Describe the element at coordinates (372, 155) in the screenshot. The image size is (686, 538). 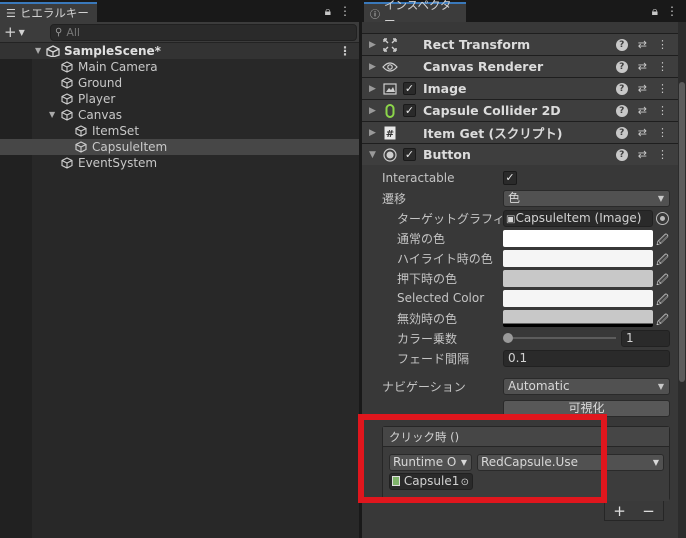
I see `foldout-arrow-icon: ▼` at that location.